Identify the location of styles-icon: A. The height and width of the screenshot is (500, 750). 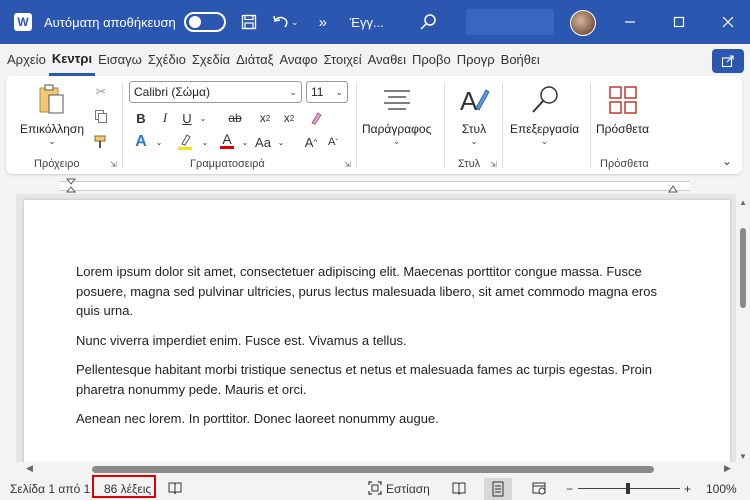
(474, 100).